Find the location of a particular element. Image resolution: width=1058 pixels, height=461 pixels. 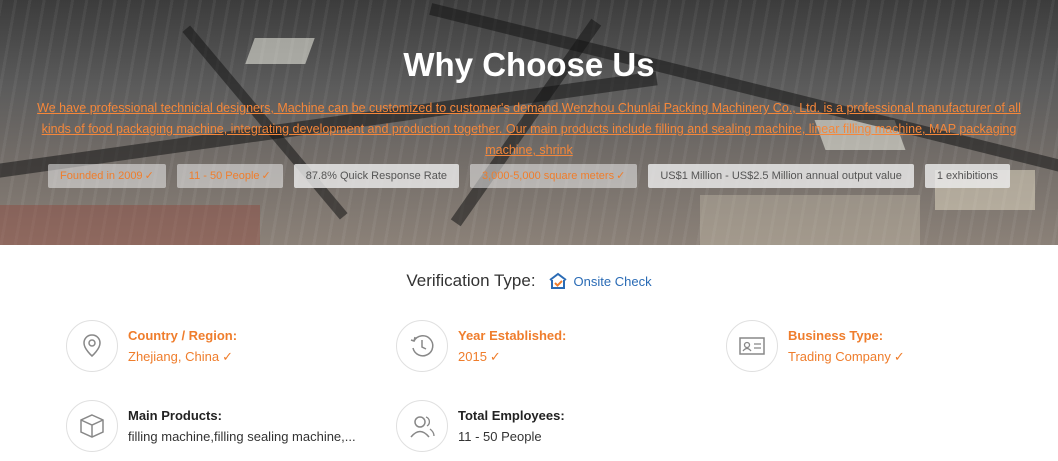

country-info: Country / Region: Zhejiang, China ✓ is located at coordinates (151, 346).